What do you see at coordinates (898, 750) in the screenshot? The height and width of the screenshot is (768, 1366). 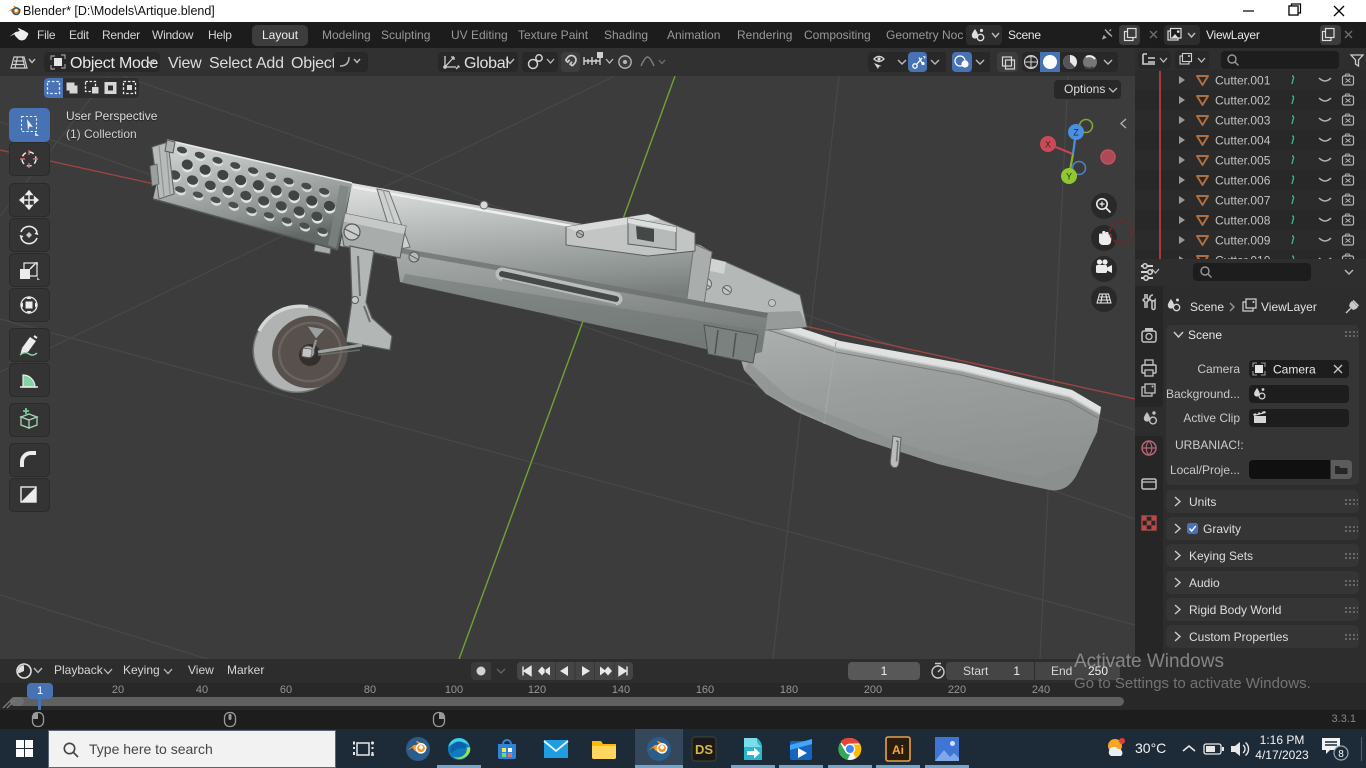 I see `svg-text: Ai` at bounding box center [898, 750].